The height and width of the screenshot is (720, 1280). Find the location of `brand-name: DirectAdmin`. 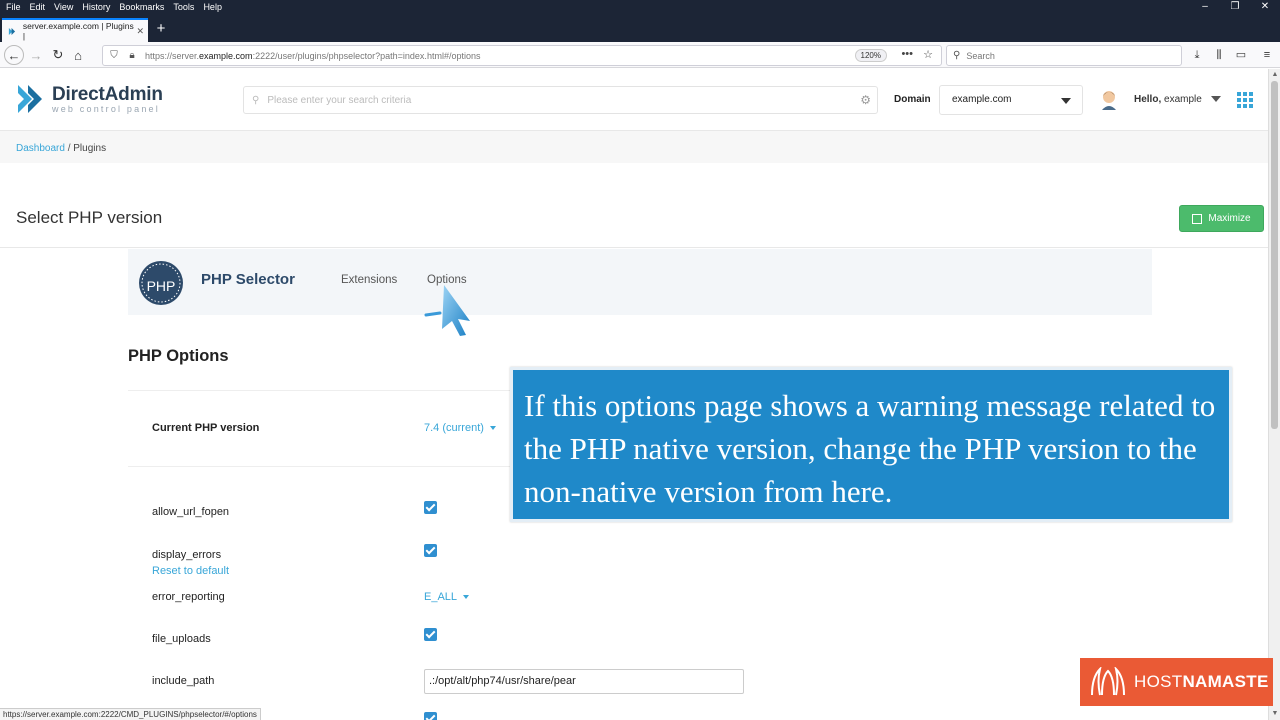

brand-name: DirectAdmin is located at coordinates (107, 94).